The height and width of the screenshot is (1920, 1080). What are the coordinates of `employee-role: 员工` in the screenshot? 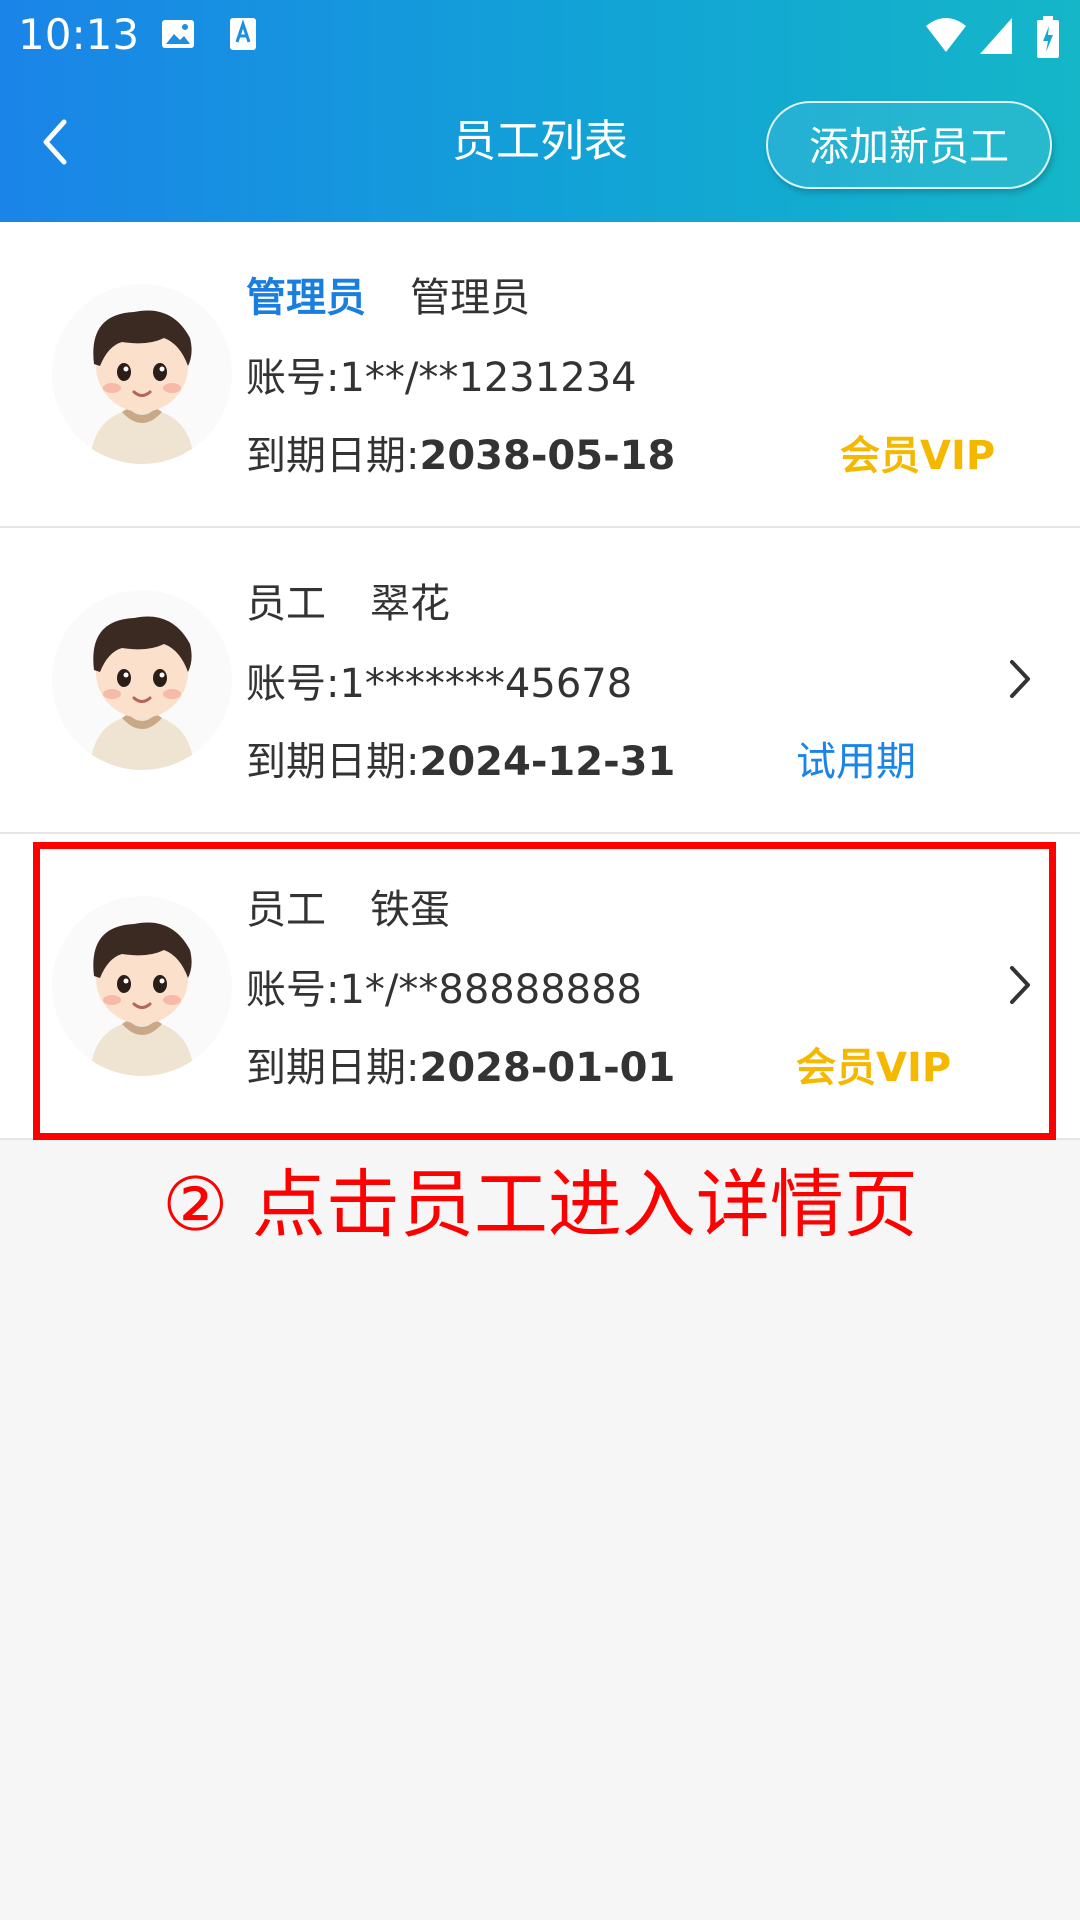 It's located at (286, 604).